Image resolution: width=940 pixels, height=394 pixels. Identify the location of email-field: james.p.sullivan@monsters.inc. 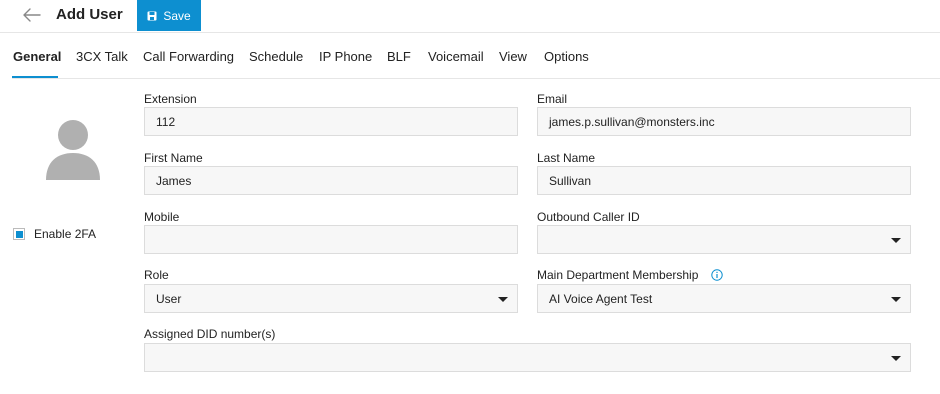
(724, 121).